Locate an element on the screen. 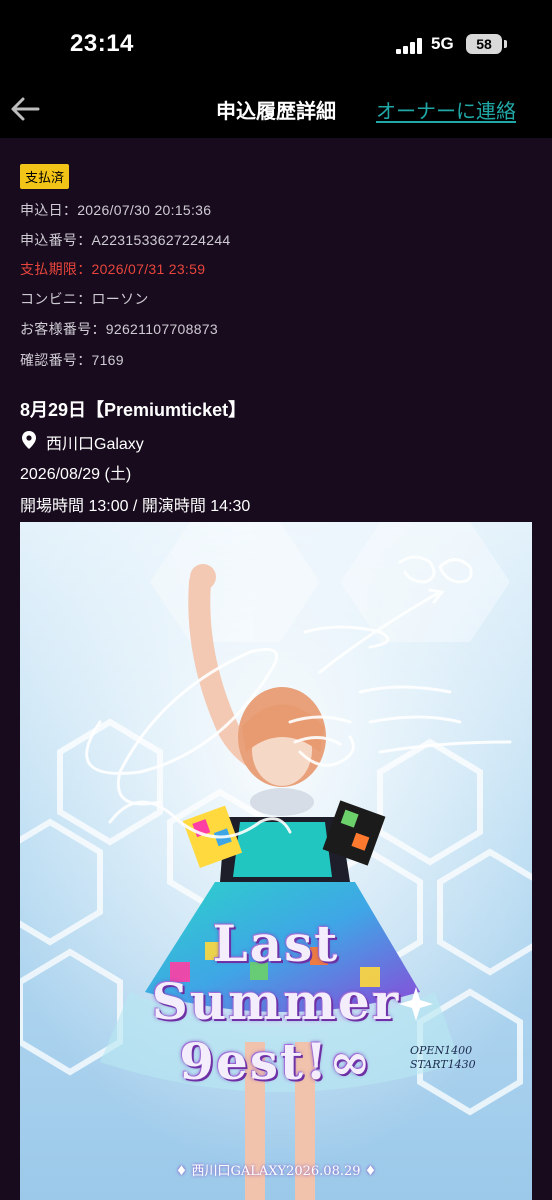  poster-open-label: OPEN1400 is located at coordinates (441, 1050).